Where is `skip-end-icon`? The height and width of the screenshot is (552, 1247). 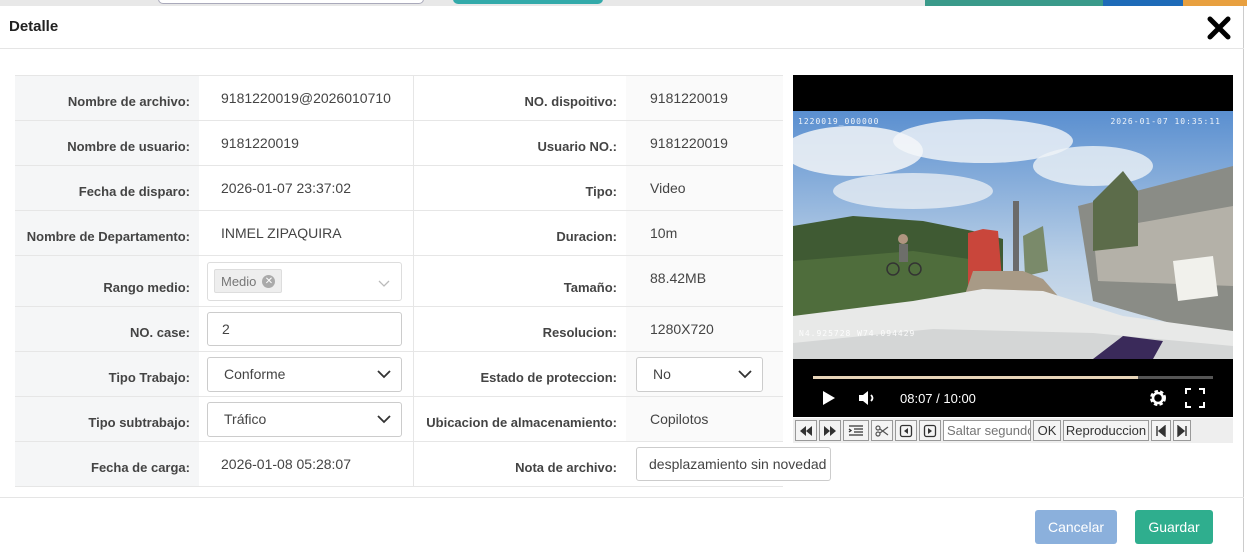
skip-end-icon is located at coordinates (1182, 430).